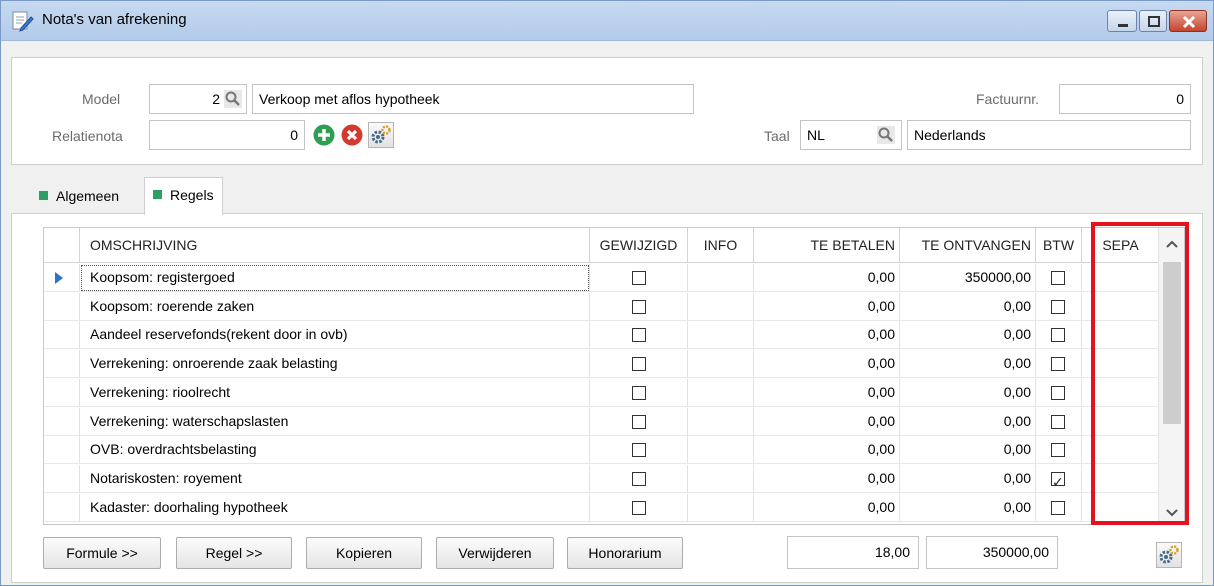 This screenshot has width=1214, height=586. Describe the element at coordinates (1125, 99) in the screenshot. I see `factuurnr-field: 0` at that location.